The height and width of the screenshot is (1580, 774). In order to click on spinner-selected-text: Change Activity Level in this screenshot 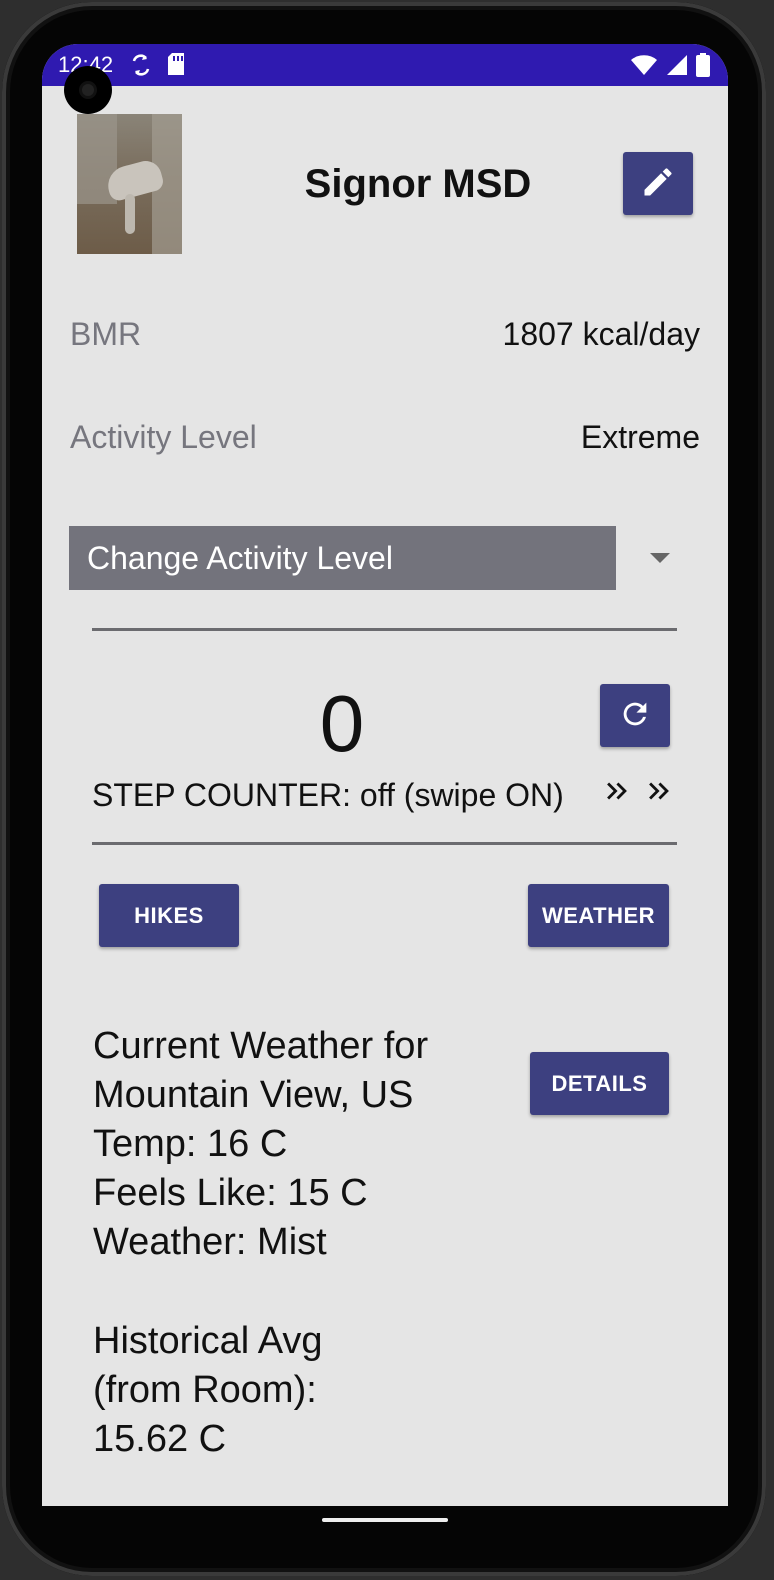, I will do `click(240, 557)`.